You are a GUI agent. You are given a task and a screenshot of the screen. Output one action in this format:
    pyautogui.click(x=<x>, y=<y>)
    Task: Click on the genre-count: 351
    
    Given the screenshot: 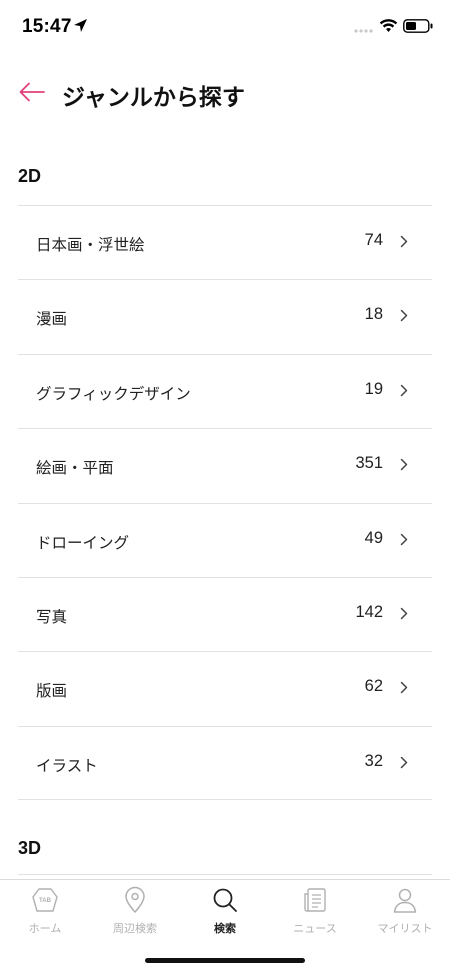 What is the action you would take?
    pyautogui.click(x=369, y=463)
    